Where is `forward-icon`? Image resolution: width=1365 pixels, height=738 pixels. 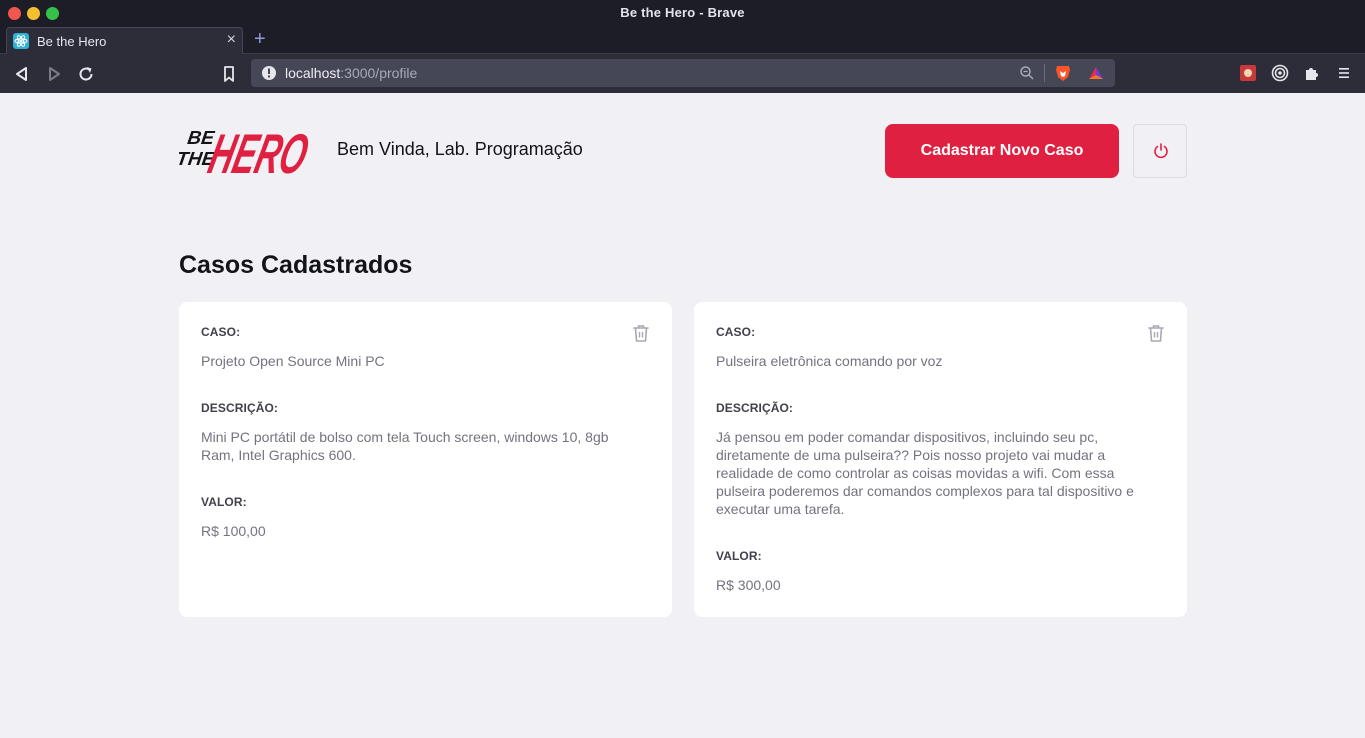 forward-icon is located at coordinates (54, 74).